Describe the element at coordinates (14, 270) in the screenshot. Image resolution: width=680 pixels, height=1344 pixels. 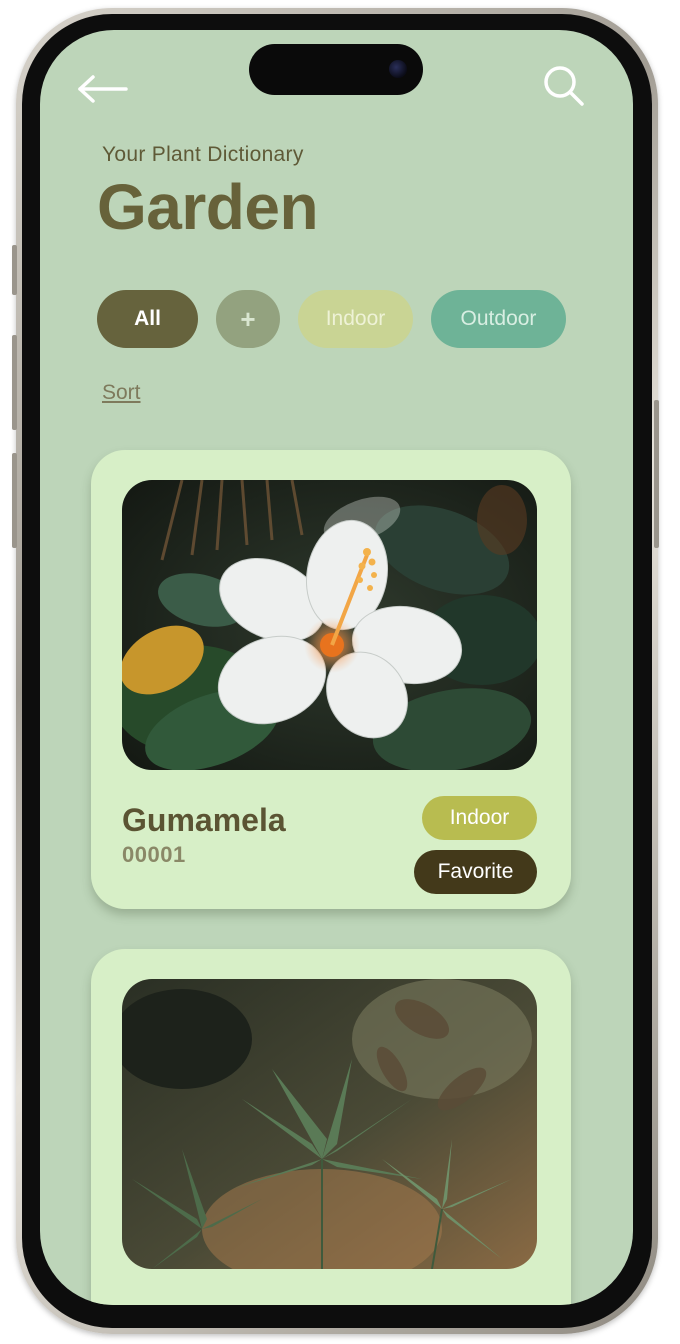
I see `action-button` at that location.